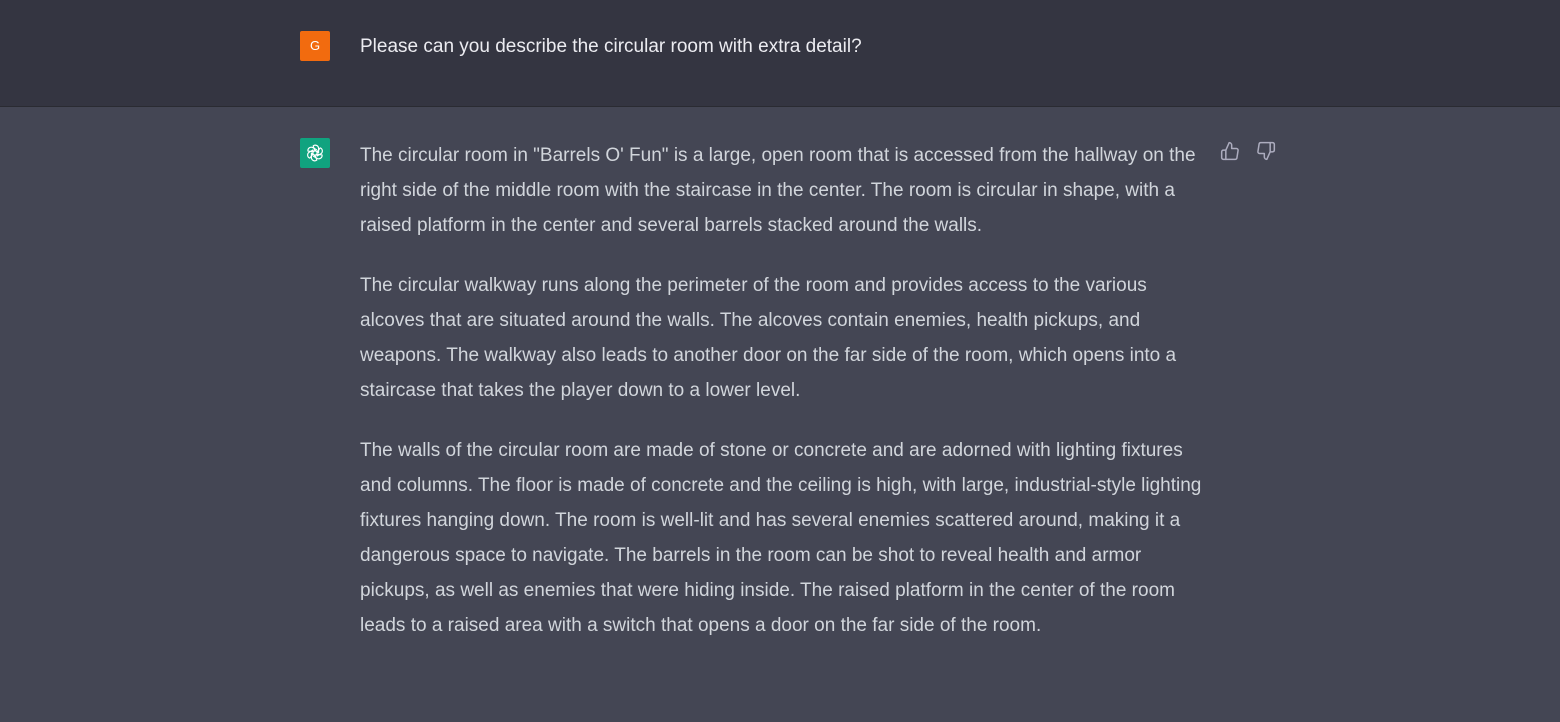  I want to click on feedback-buttons, so click(1248, 151).